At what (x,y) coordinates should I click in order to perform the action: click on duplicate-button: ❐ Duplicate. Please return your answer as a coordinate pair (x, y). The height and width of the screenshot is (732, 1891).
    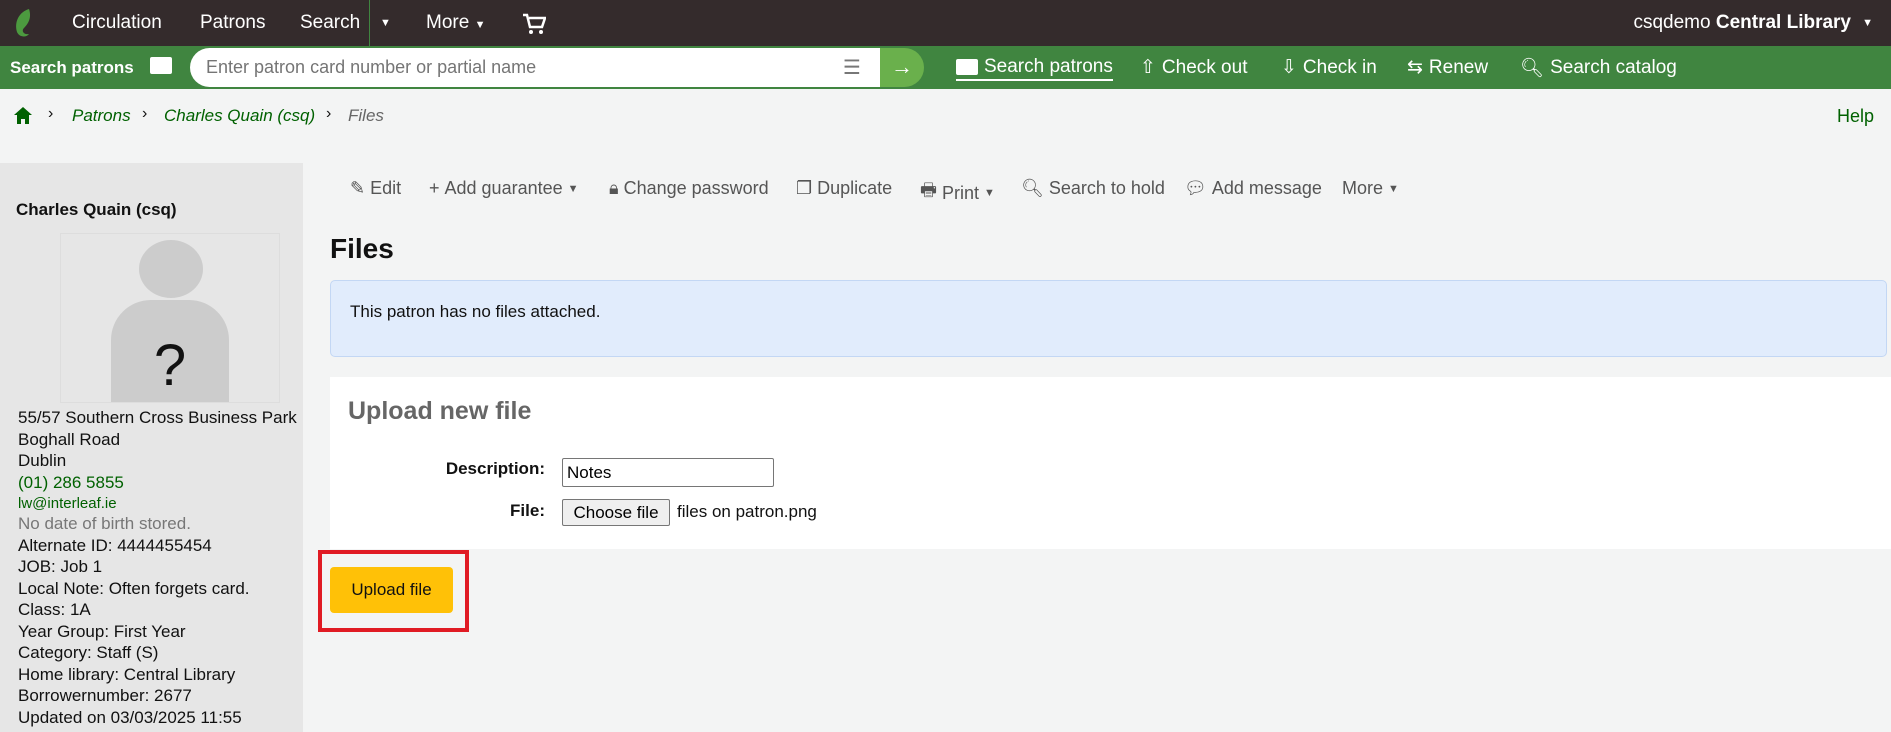
    Looking at the image, I should click on (844, 188).